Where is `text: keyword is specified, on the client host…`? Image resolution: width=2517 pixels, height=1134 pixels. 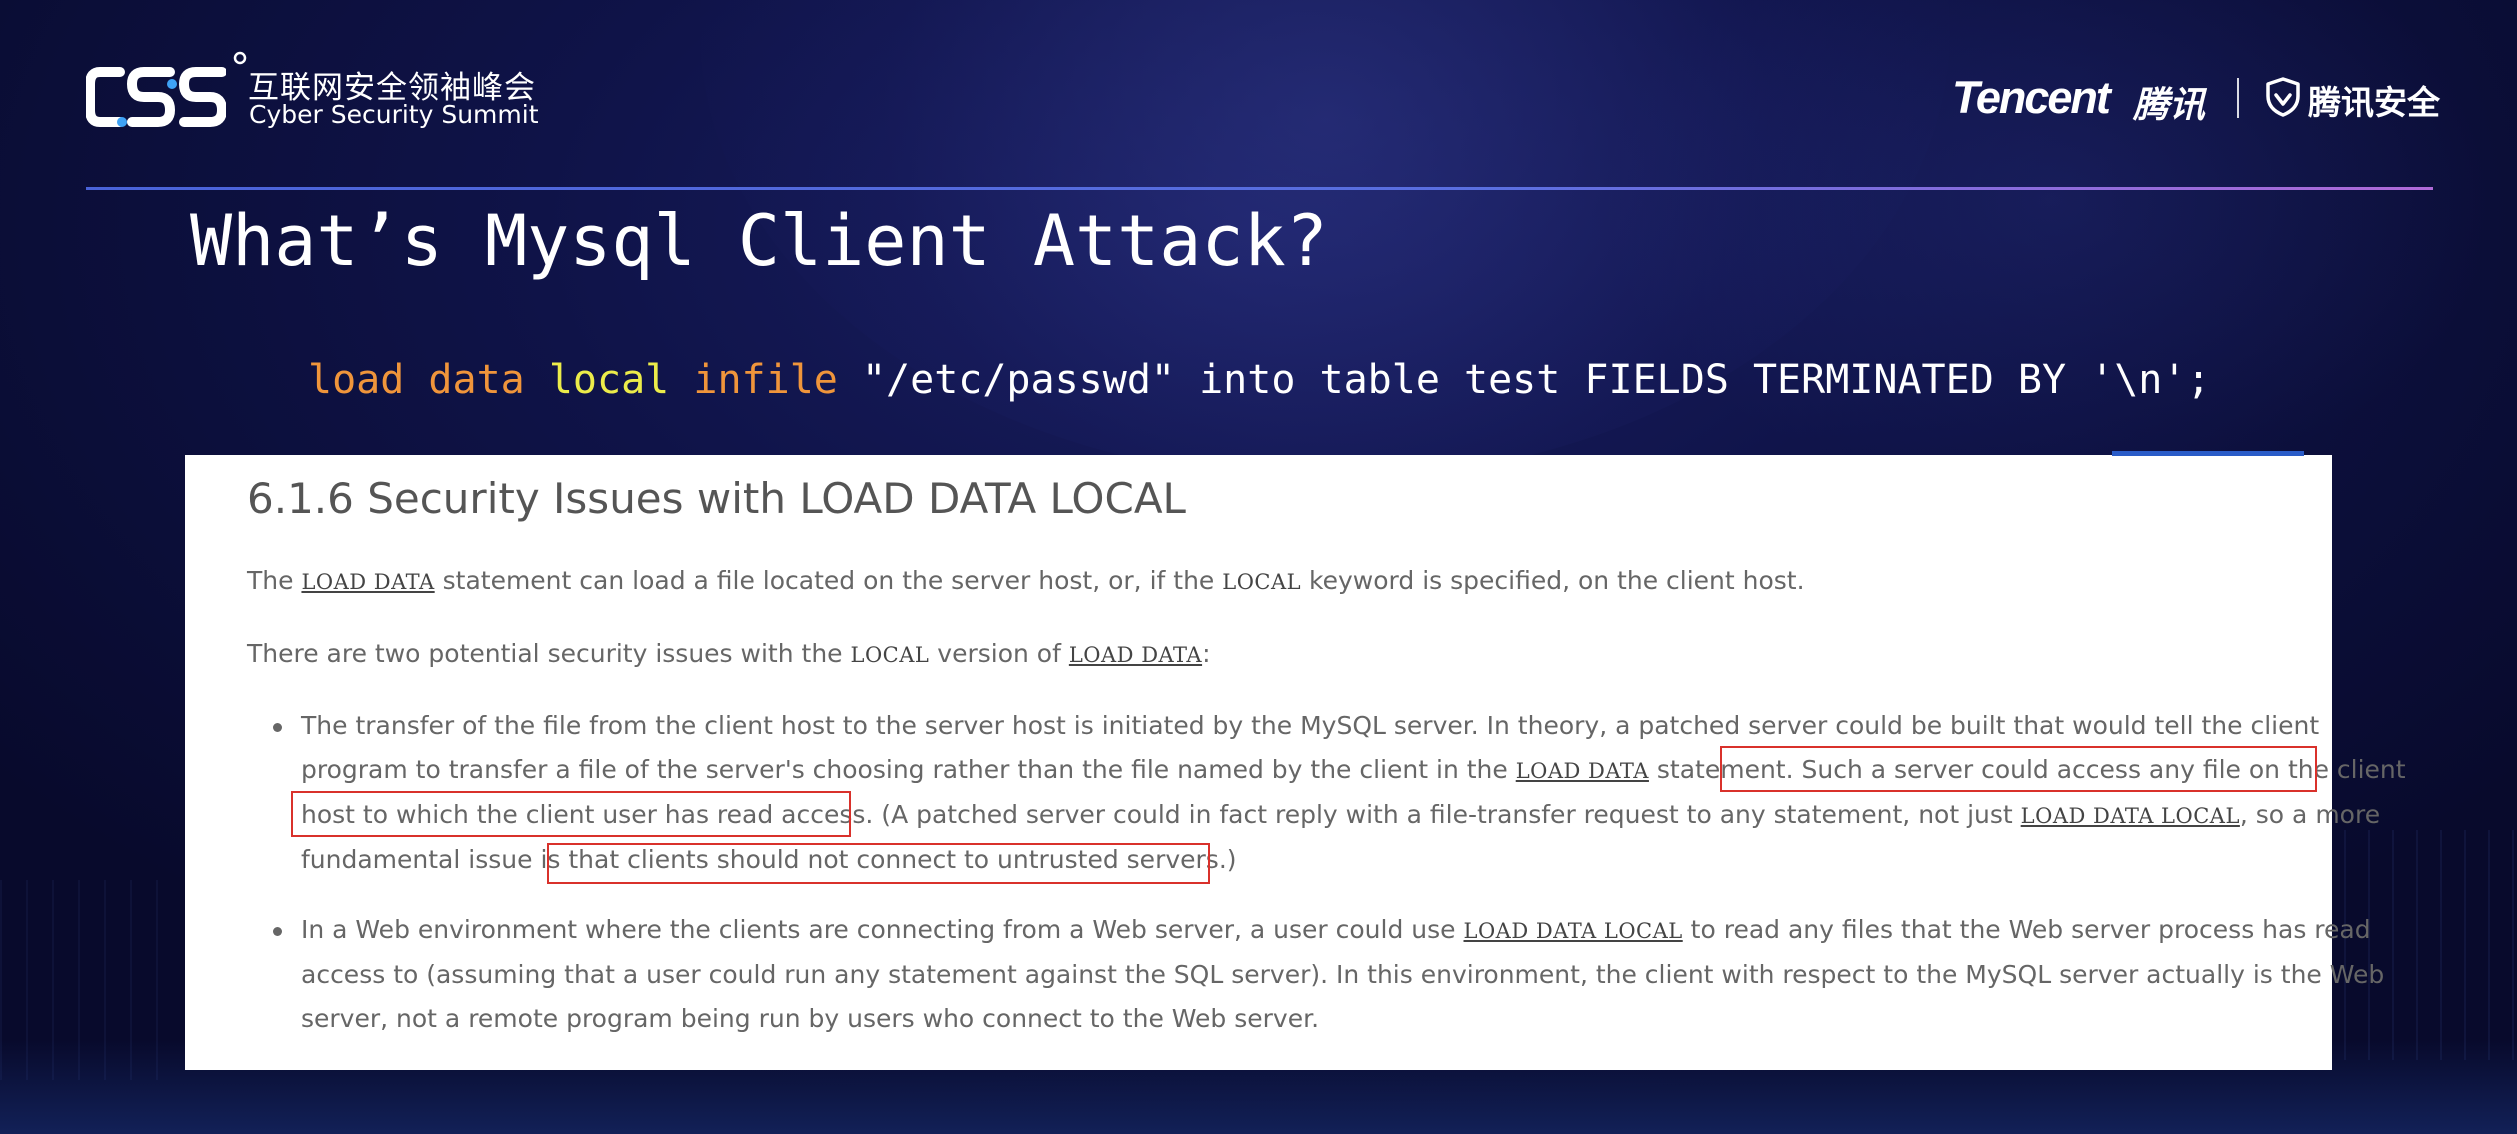
text: keyword is specified, on the client host… is located at coordinates (1553, 580).